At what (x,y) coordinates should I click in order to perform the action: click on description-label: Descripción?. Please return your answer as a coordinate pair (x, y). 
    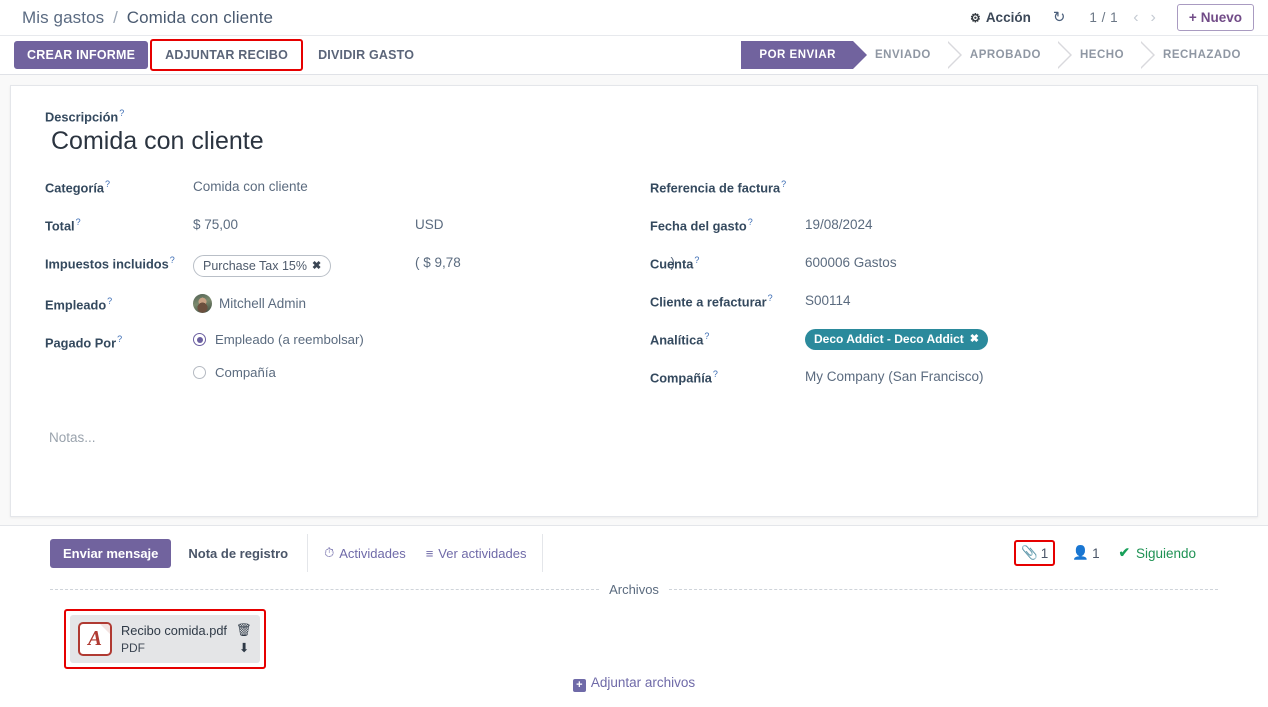
    Looking at the image, I should click on (634, 116).